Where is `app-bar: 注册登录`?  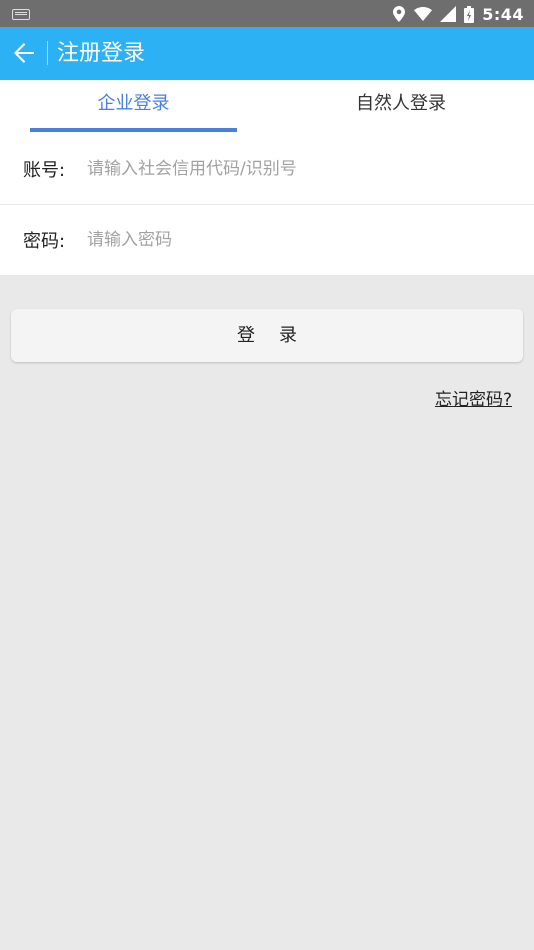 app-bar: 注册登录 is located at coordinates (267, 53).